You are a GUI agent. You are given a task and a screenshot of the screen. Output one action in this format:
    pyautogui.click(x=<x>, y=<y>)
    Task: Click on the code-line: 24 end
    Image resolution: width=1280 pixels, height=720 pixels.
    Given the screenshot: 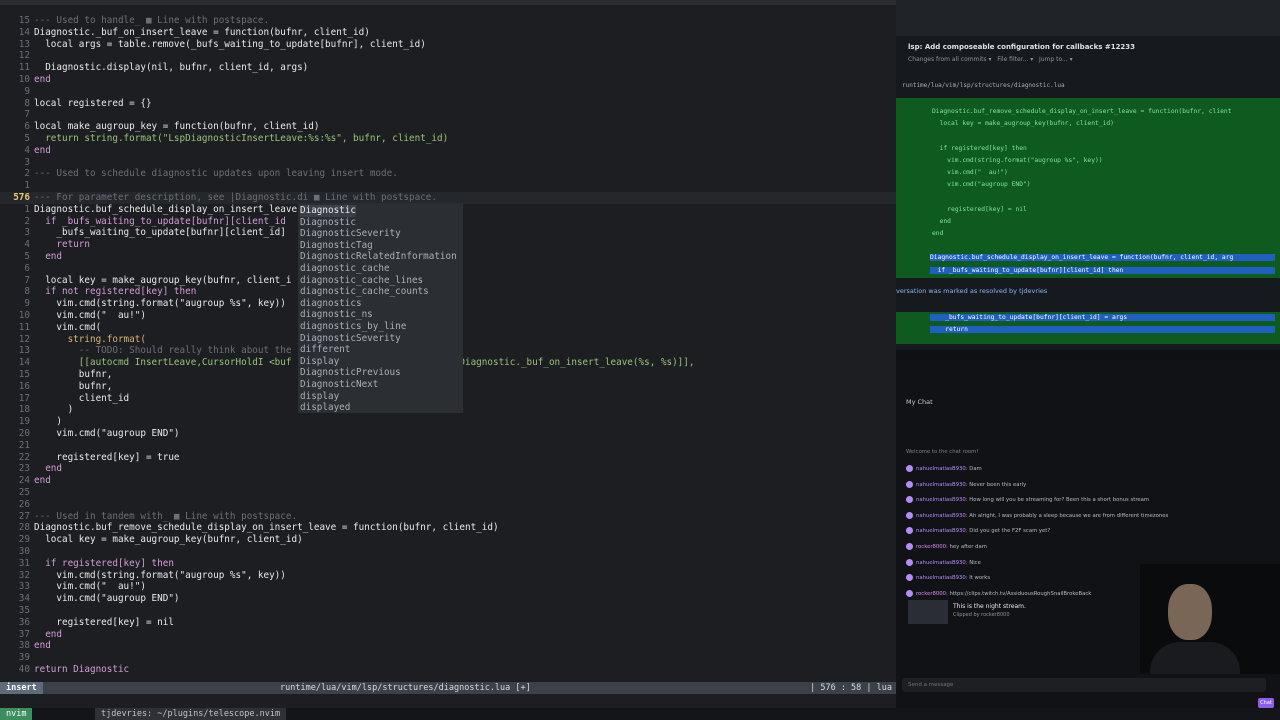 What is the action you would take?
    pyautogui.click(x=448, y=481)
    